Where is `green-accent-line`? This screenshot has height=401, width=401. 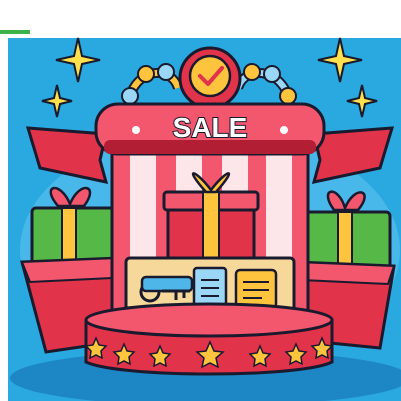 green-accent-line is located at coordinates (15, 32).